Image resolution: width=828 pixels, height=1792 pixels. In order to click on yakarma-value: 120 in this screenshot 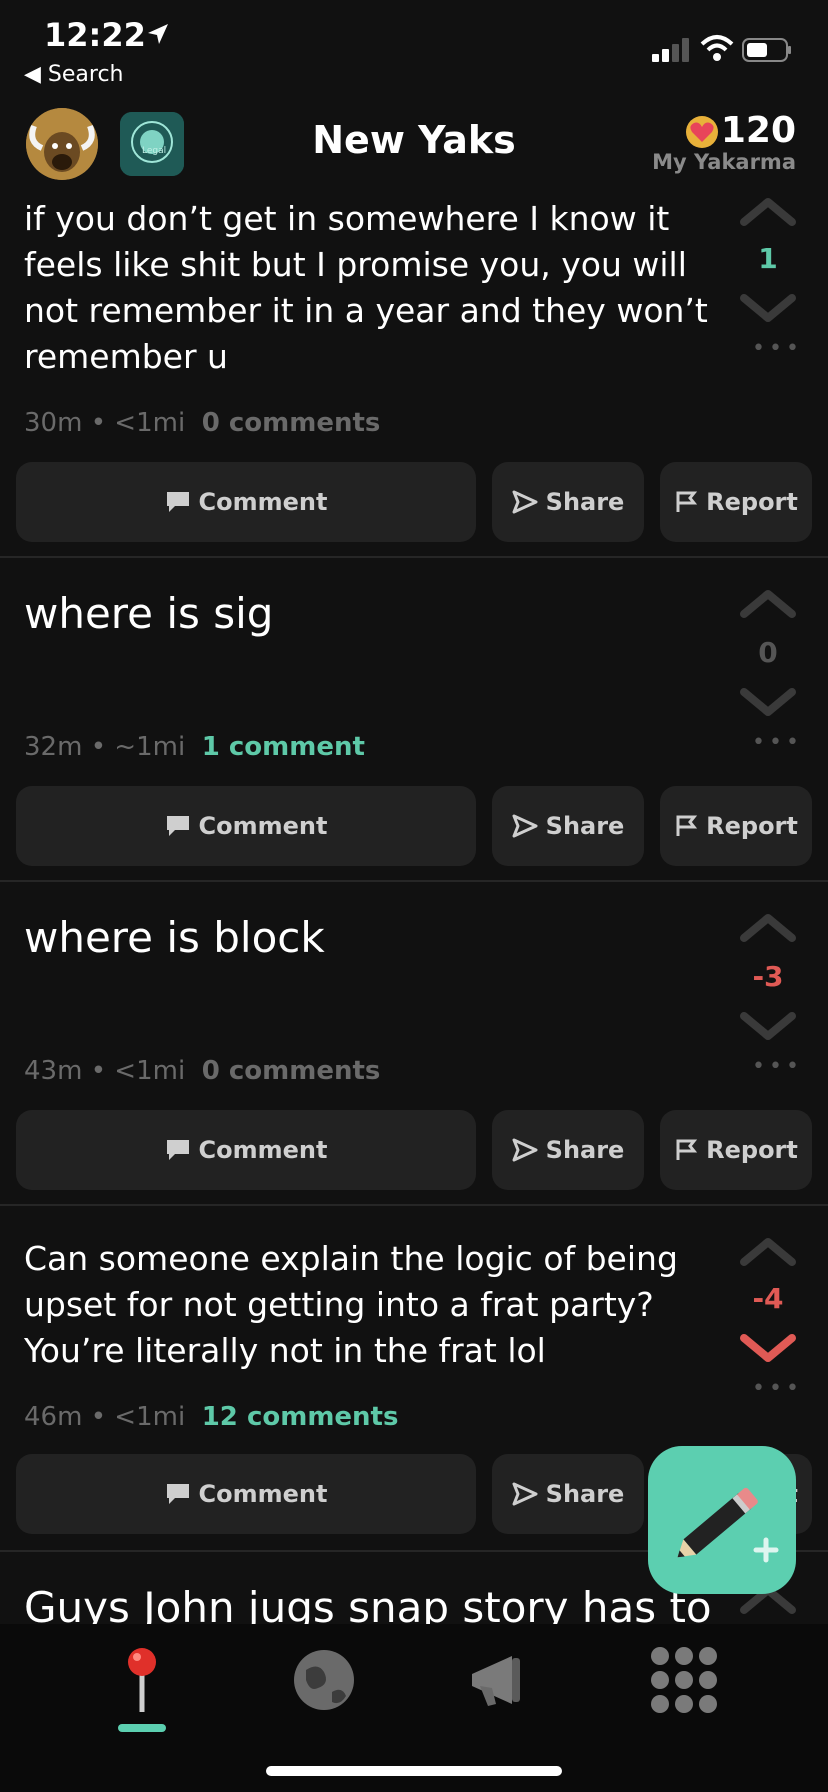, I will do `click(758, 130)`.